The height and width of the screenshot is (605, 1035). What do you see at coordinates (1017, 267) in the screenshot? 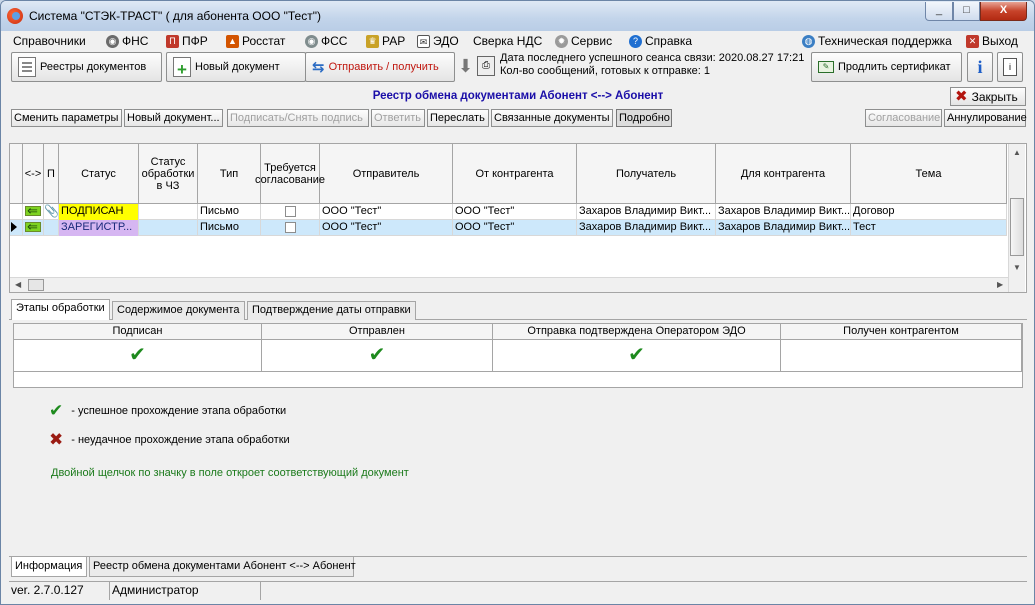
I see `scroll-down-icon: ▼` at bounding box center [1017, 267].